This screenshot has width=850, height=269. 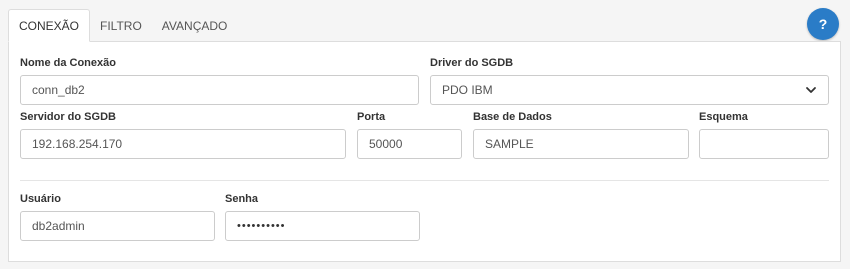 What do you see at coordinates (261, 226) in the screenshot?
I see `password-value: ••••••••••` at bounding box center [261, 226].